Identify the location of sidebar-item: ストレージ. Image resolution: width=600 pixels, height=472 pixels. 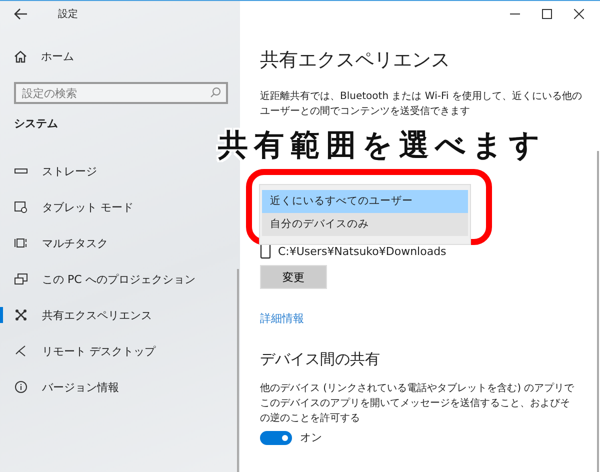
(55, 171).